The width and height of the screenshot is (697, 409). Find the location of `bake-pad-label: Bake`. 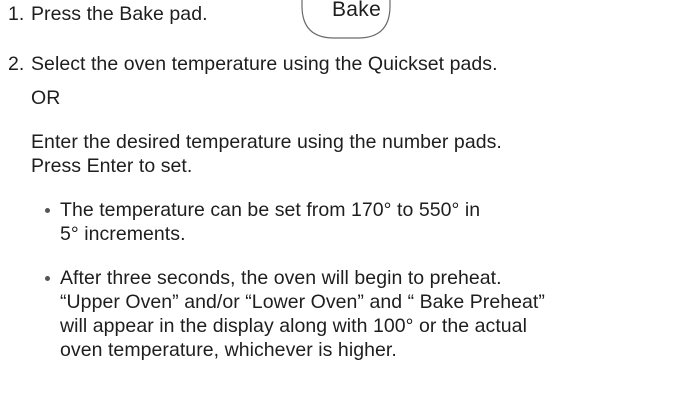

bake-pad-label: Bake is located at coordinates (357, 10).